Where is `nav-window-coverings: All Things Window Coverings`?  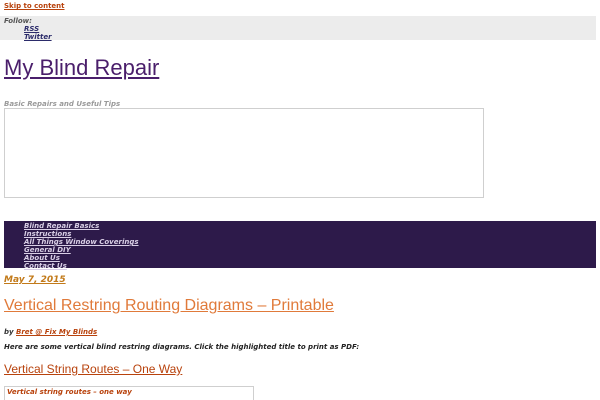
nav-window-coverings: All Things Window Coverings is located at coordinates (81, 242).